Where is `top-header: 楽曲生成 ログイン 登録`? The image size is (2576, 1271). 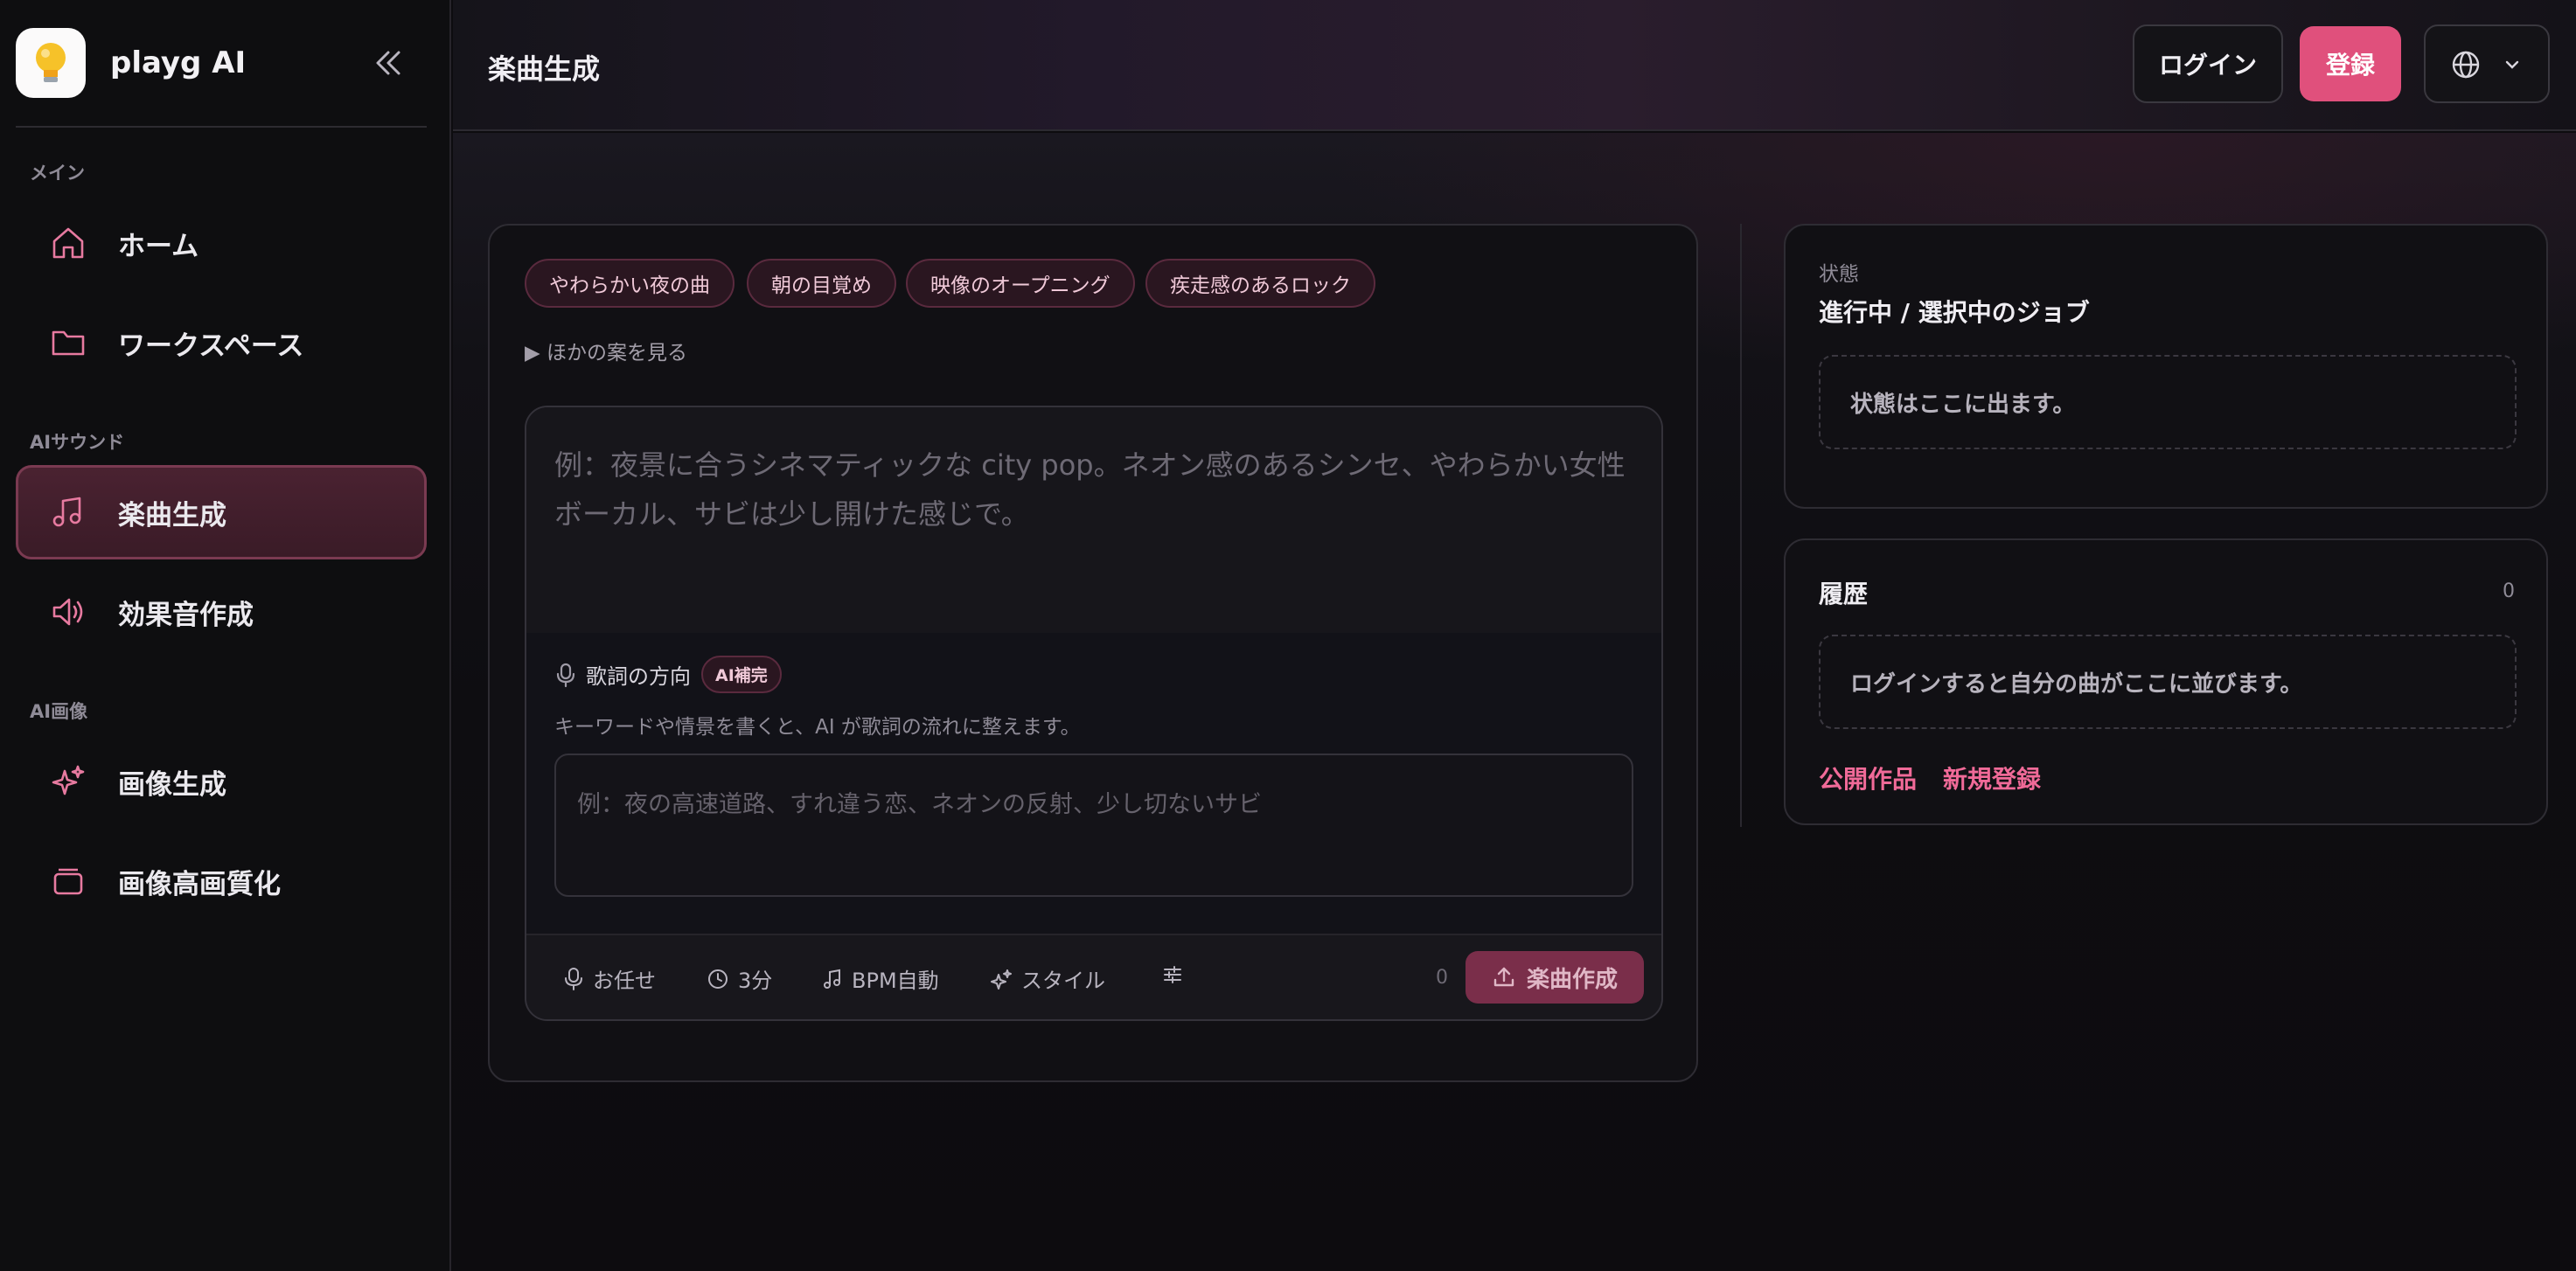 top-header: 楽曲生成 ログイン 登録 is located at coordinates (1514, 66).